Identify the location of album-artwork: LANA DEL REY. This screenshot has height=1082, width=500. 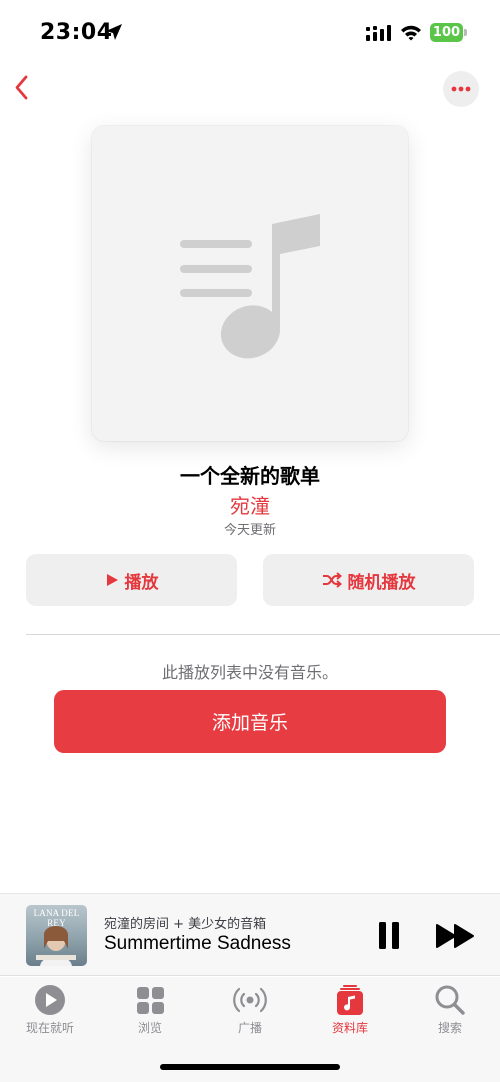
(56, 935).